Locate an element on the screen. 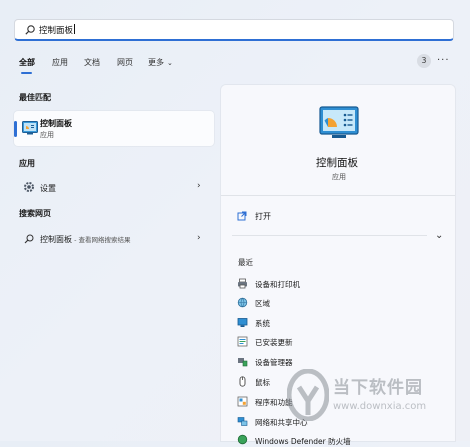 The width and height of the screenshot is (470, 447). app-type: 应用 is located at coordinates (339, 177).